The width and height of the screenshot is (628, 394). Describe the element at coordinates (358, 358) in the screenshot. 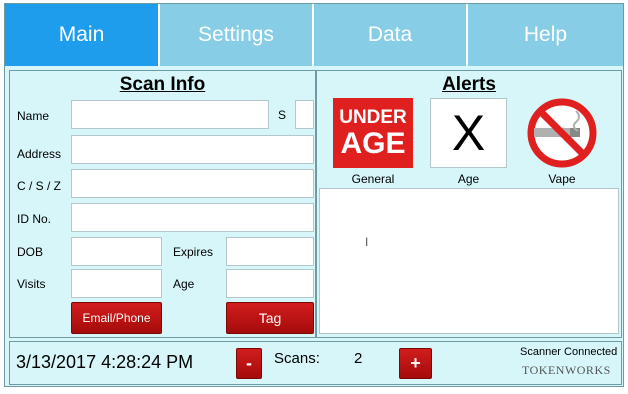

I see `scans-count: 2` at that location.